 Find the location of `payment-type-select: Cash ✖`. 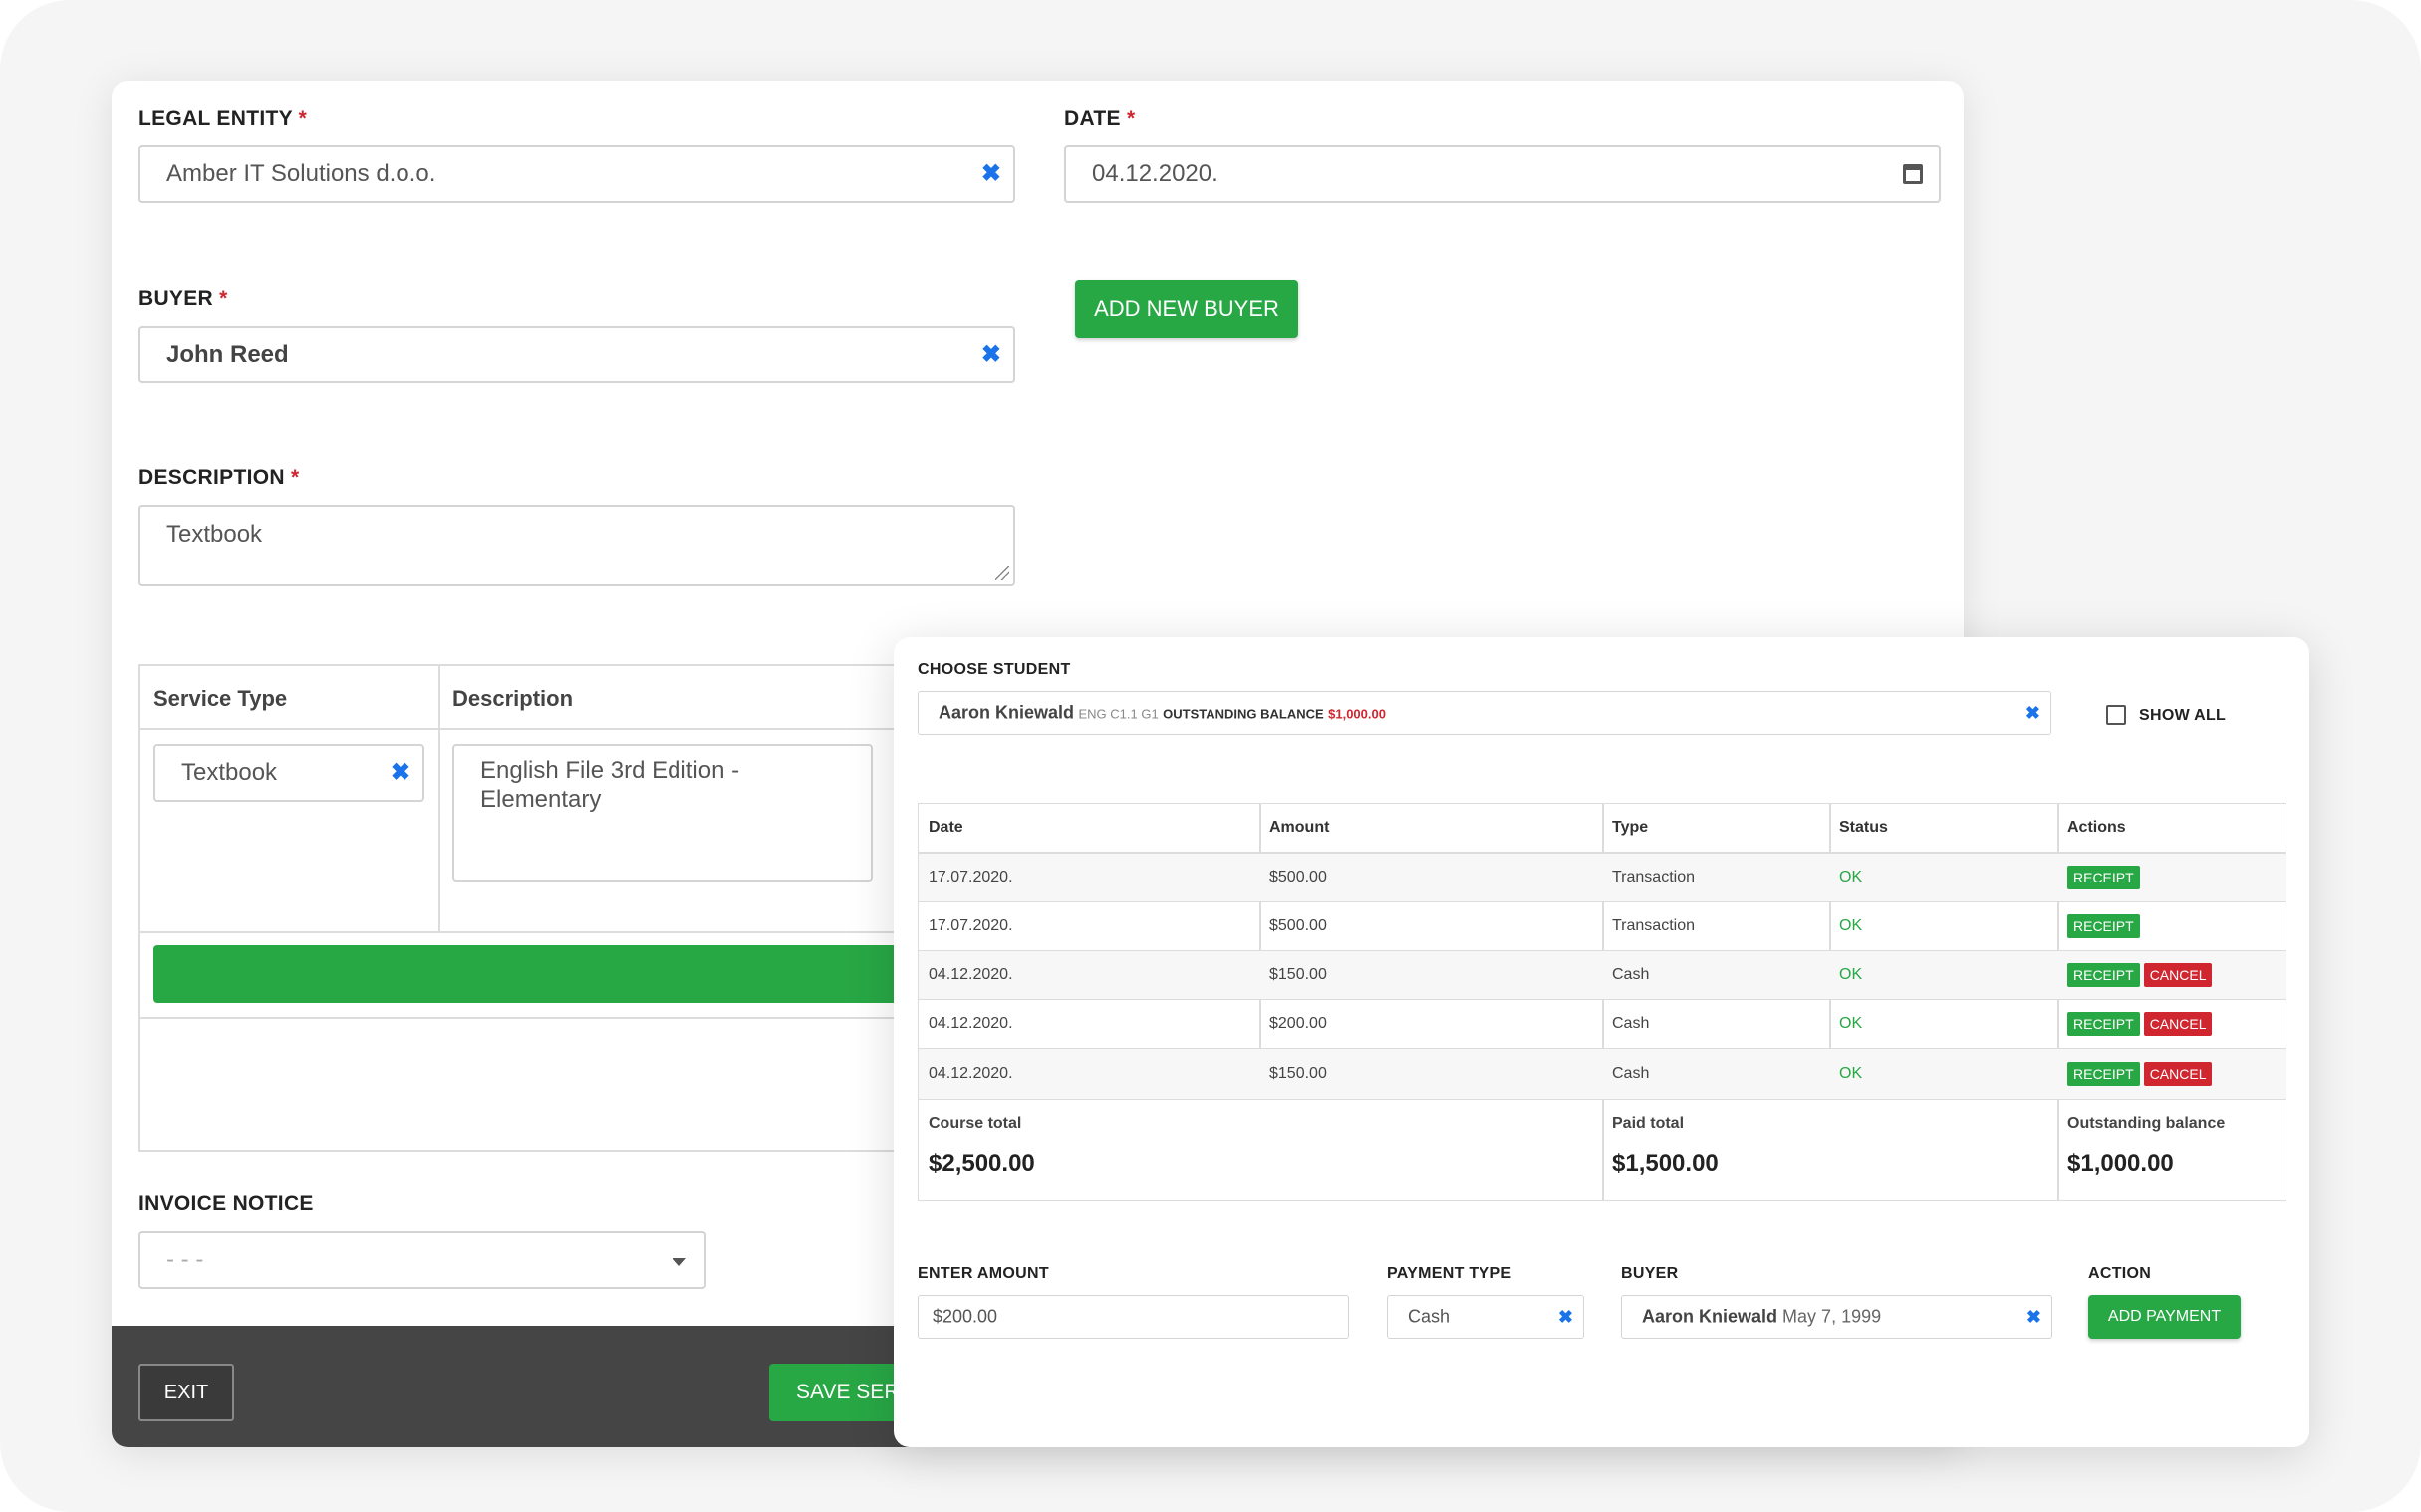

payment-type-select: Cash ✖ is located at coordinates (1485, 1317).